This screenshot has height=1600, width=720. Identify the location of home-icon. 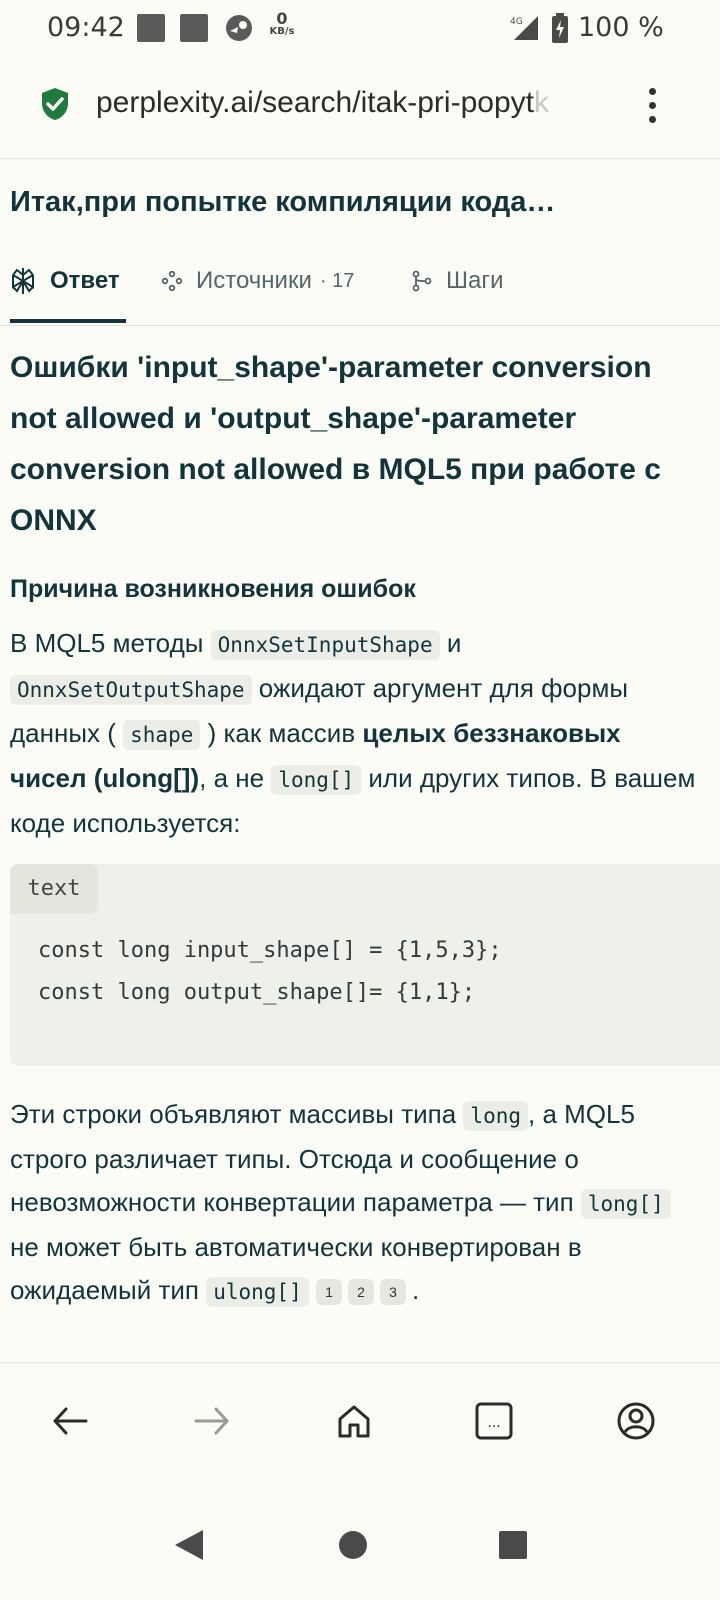
(354, 1421).